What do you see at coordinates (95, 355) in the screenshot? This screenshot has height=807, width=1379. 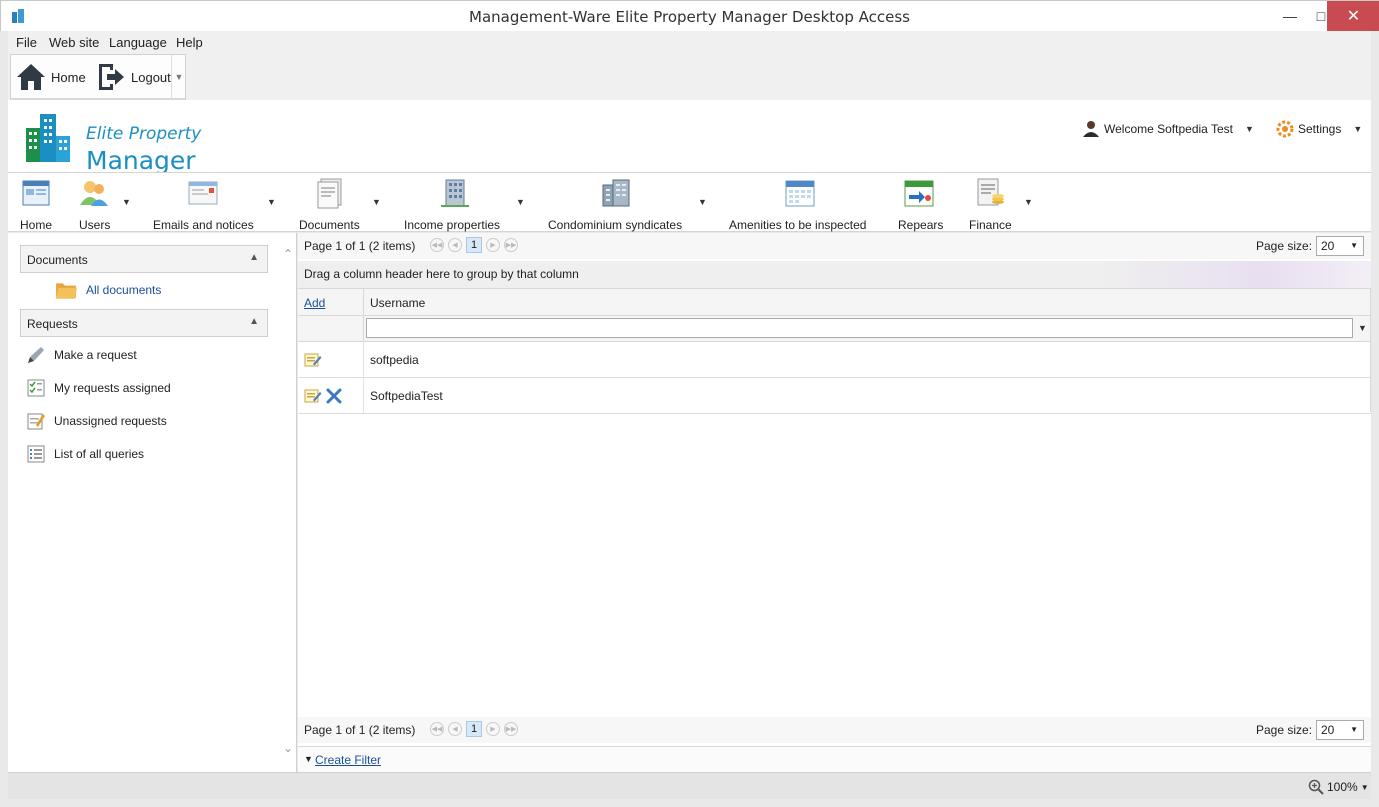 I see `make-request-label: Make a request` at bounding box center [95, 355].